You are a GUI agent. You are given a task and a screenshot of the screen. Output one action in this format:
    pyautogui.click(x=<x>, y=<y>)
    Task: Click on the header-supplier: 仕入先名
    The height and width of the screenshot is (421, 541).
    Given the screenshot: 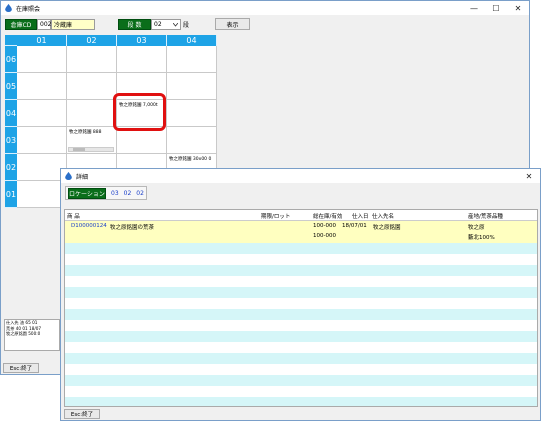 What is the action you would take?
    pyautogui.click(x=383, y=217)
    